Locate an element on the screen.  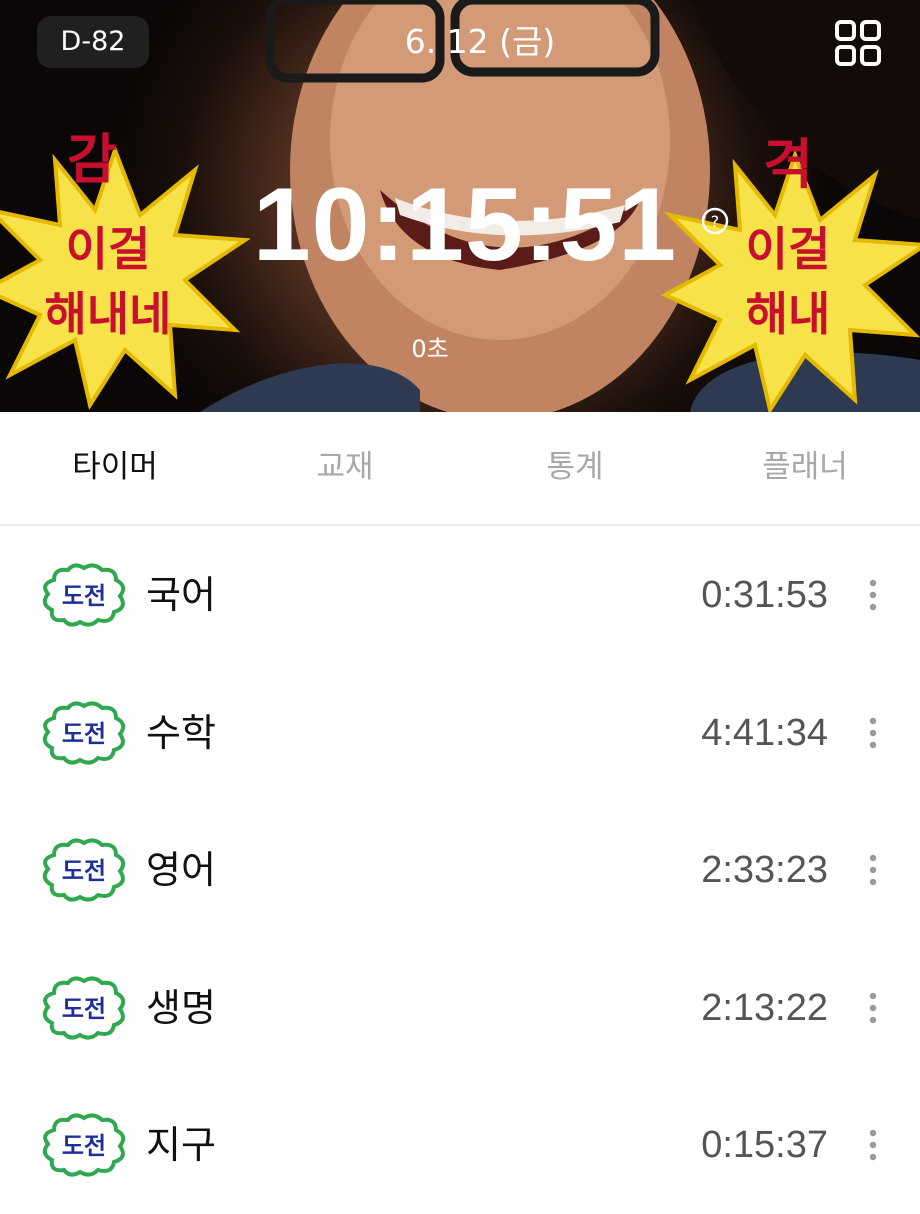
help-circle-icon: ? is located at coordinates (715, 221).